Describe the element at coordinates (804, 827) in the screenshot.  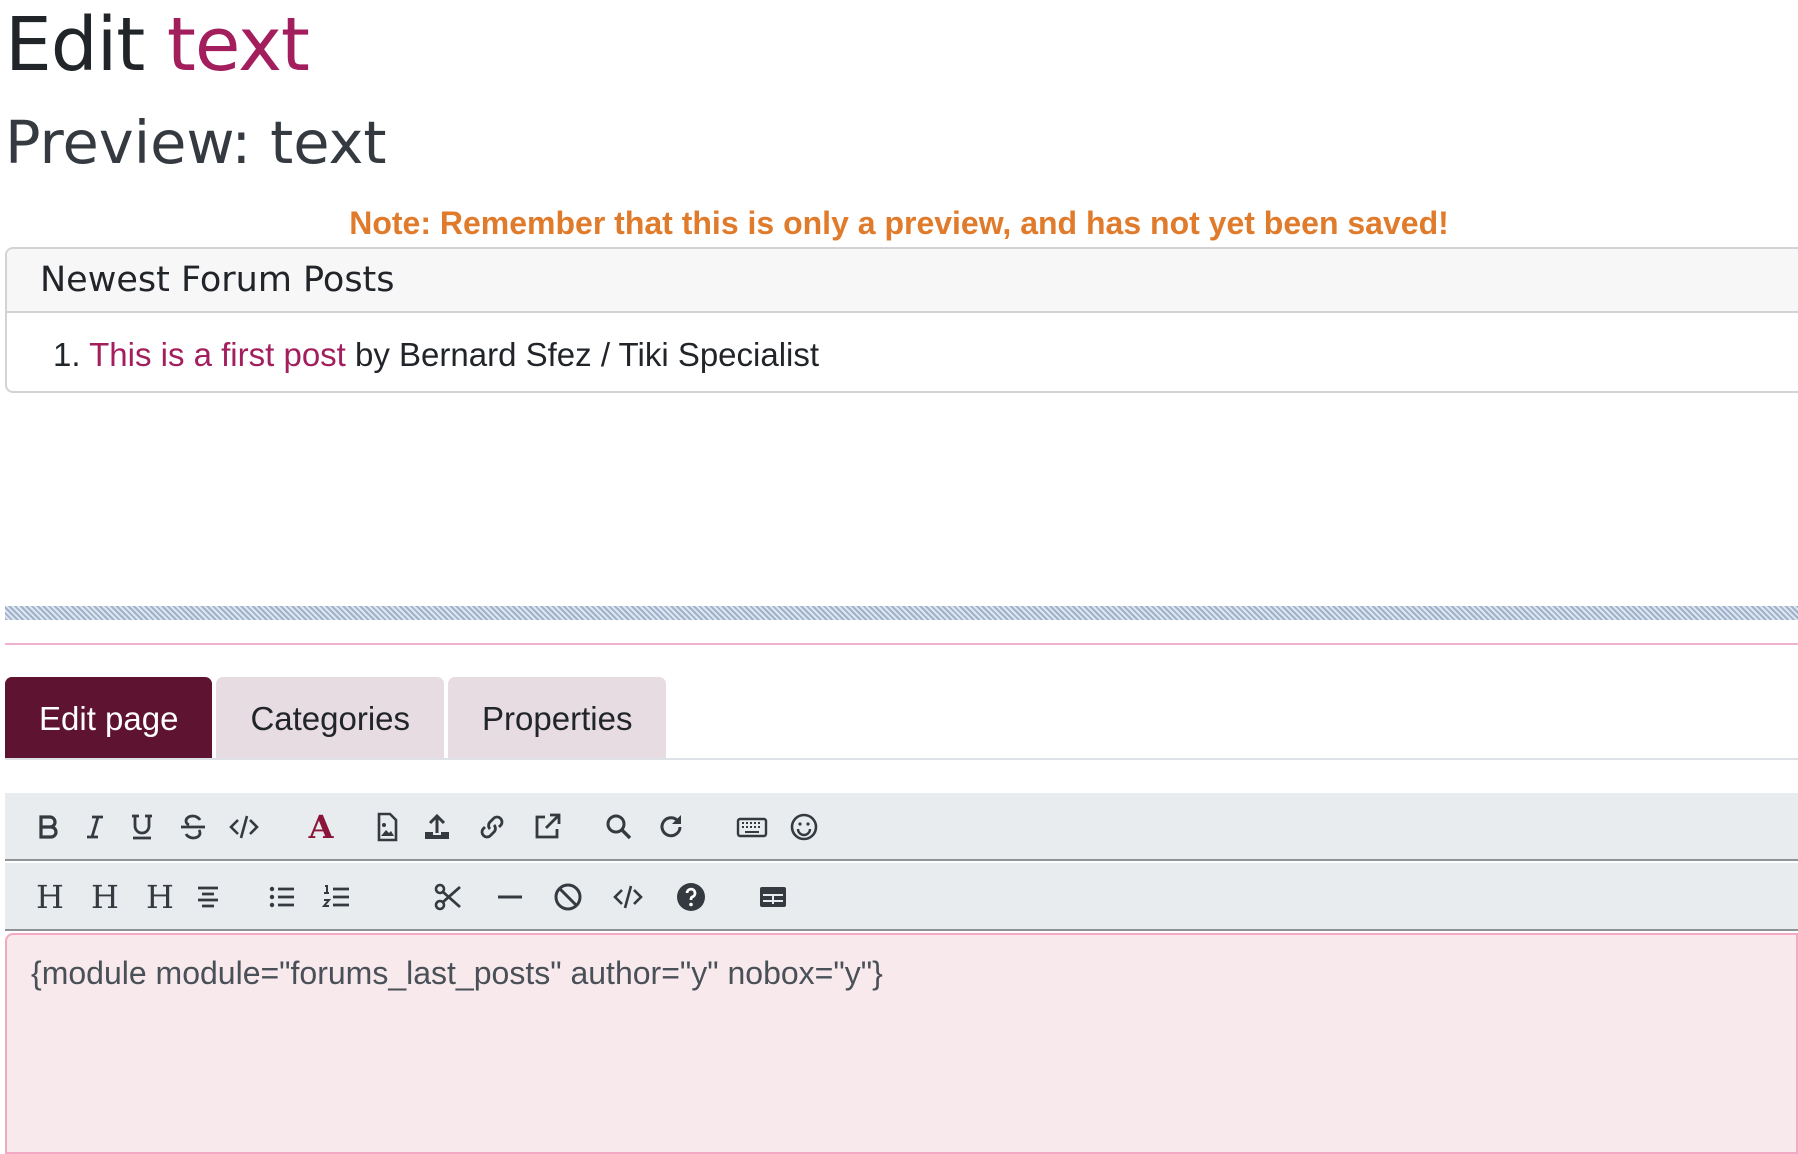
I see `smiley-icon` at that location.